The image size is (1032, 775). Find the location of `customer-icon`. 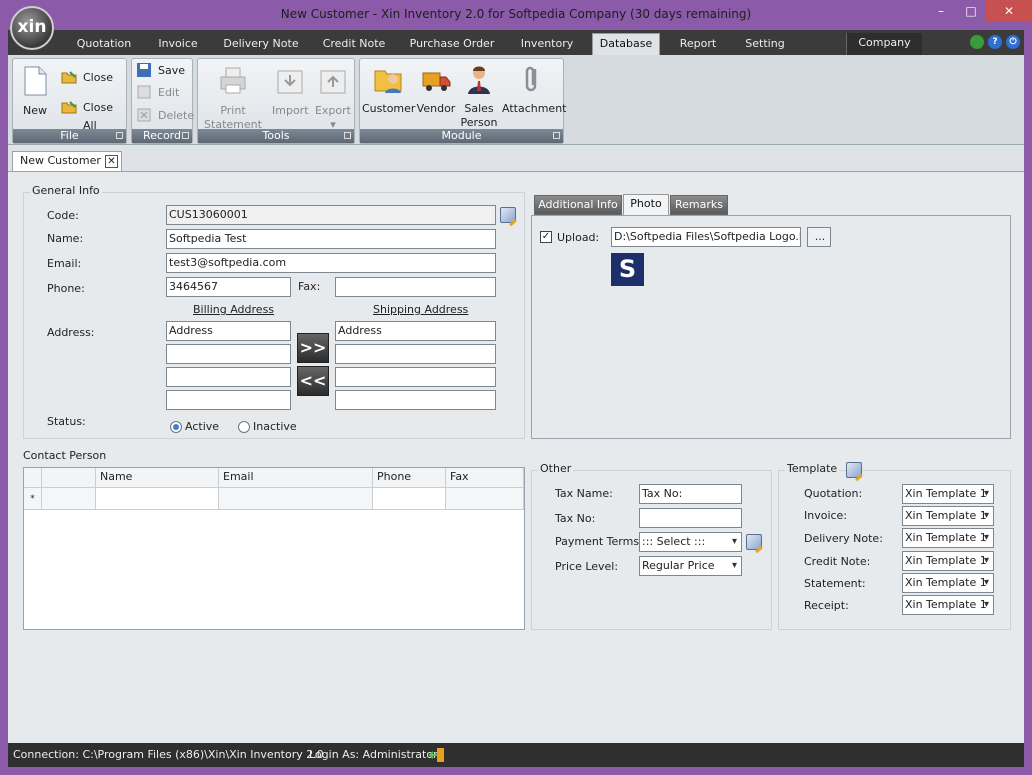

customer-icon is located at coordinates (388, 81).